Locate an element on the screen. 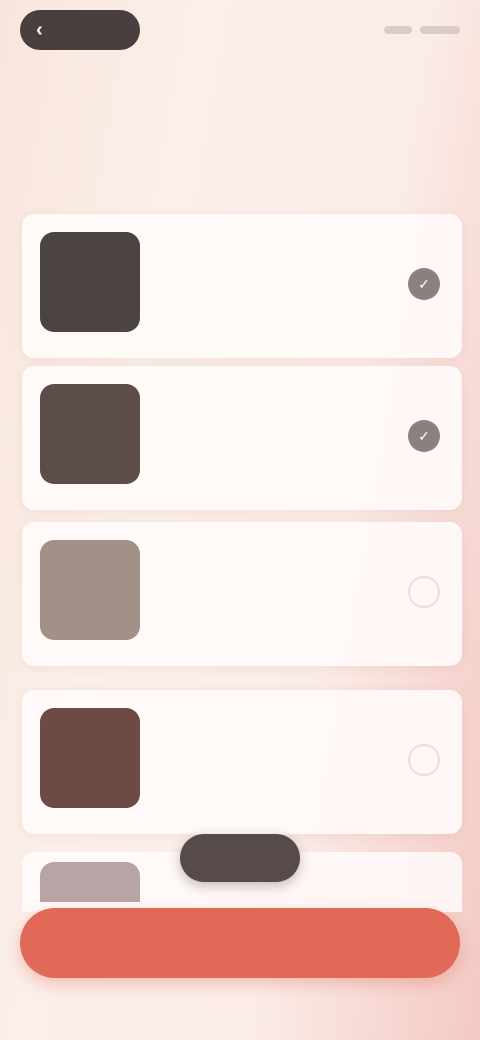 The image size is (480, 1040). page-title is located at coordinates (200, 166).